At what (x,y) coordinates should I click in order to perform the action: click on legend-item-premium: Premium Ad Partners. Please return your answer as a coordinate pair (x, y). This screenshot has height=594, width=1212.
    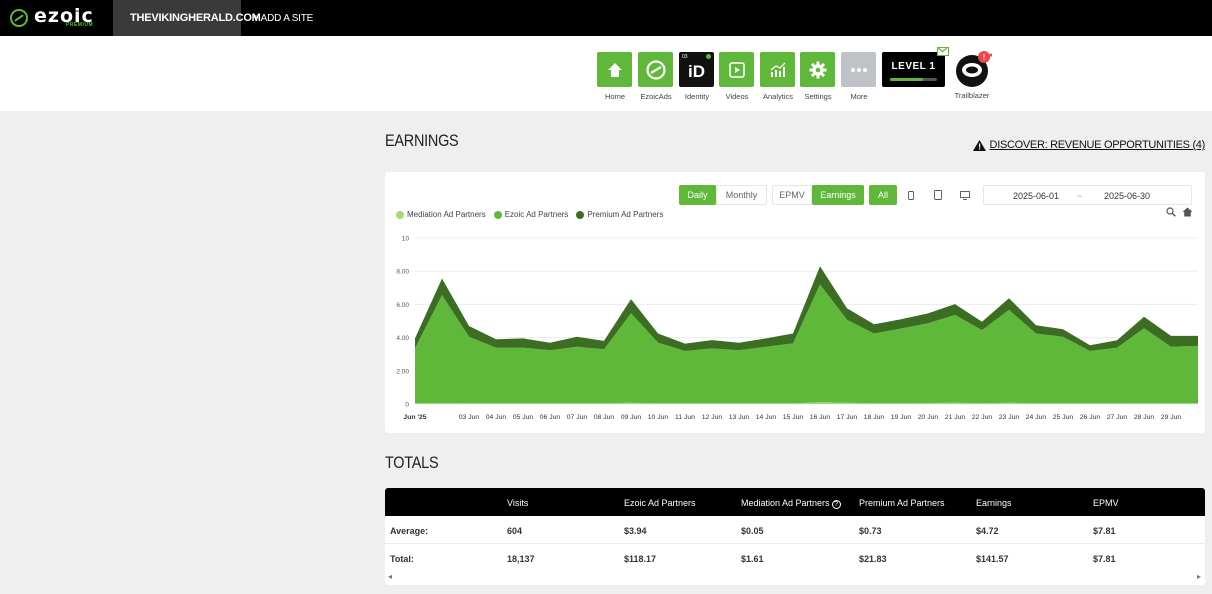
    Looking at the image, I should click on (619, 214).